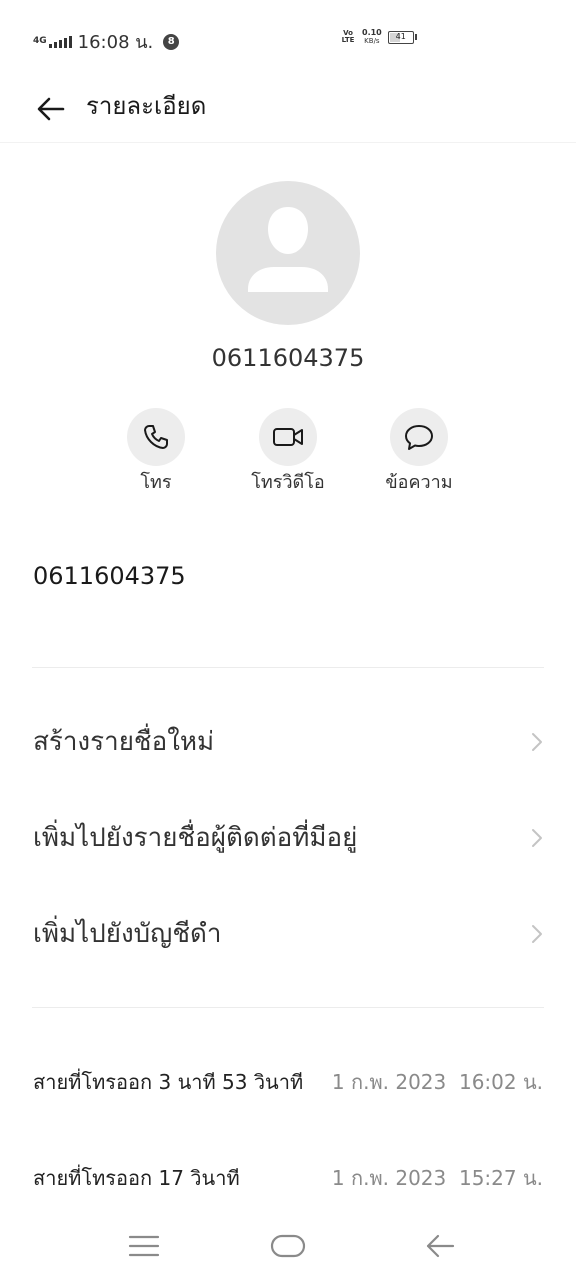 This screenshot has width=576, height=1280. I want to click on network-type: 4G, so click(40, 41).